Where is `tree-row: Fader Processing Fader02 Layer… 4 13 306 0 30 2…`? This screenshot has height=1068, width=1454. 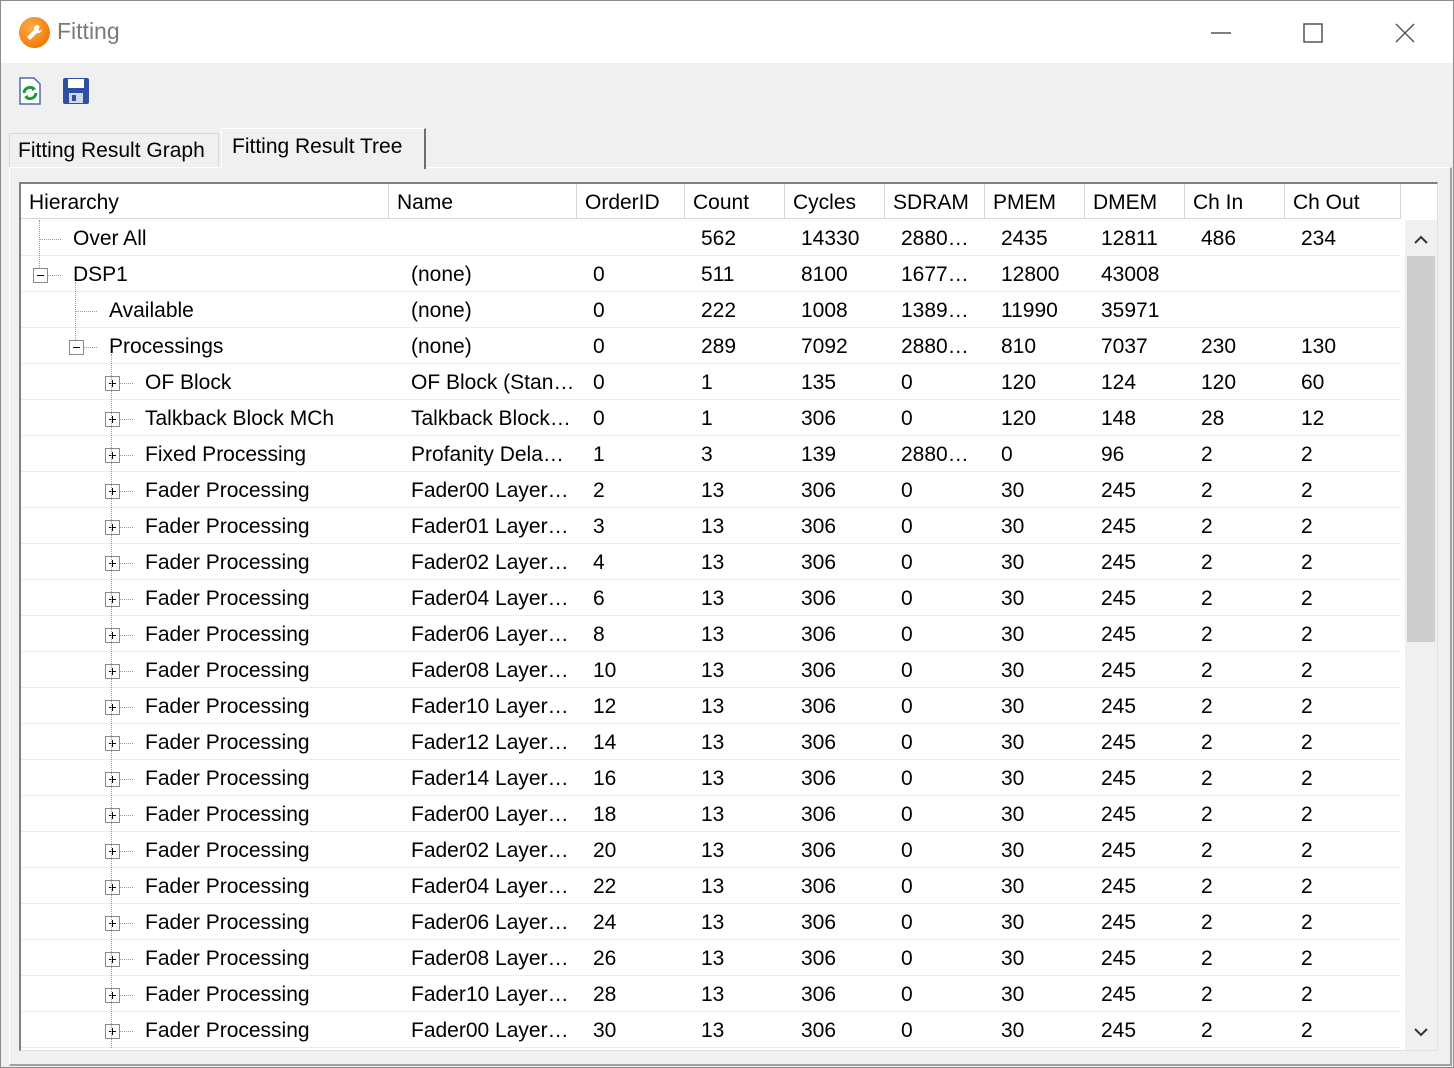 tree-row: Fader Processing Fader02 Layer… 4 13 306 0 30 2… is located at coordinates (711, 562).